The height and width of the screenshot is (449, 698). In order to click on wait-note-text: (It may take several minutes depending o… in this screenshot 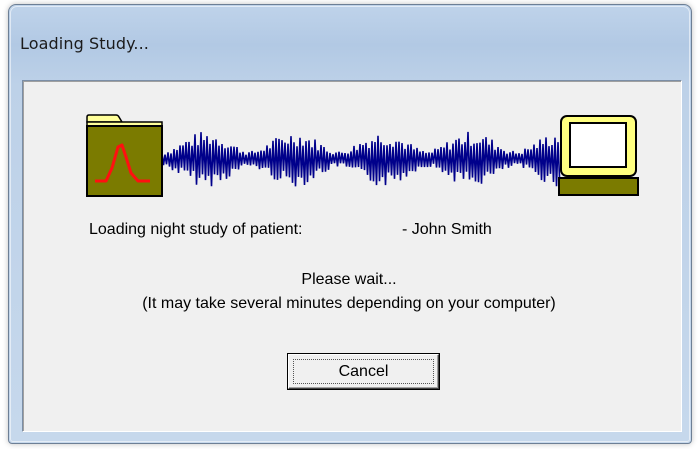, I will do `click(349, 303)`.